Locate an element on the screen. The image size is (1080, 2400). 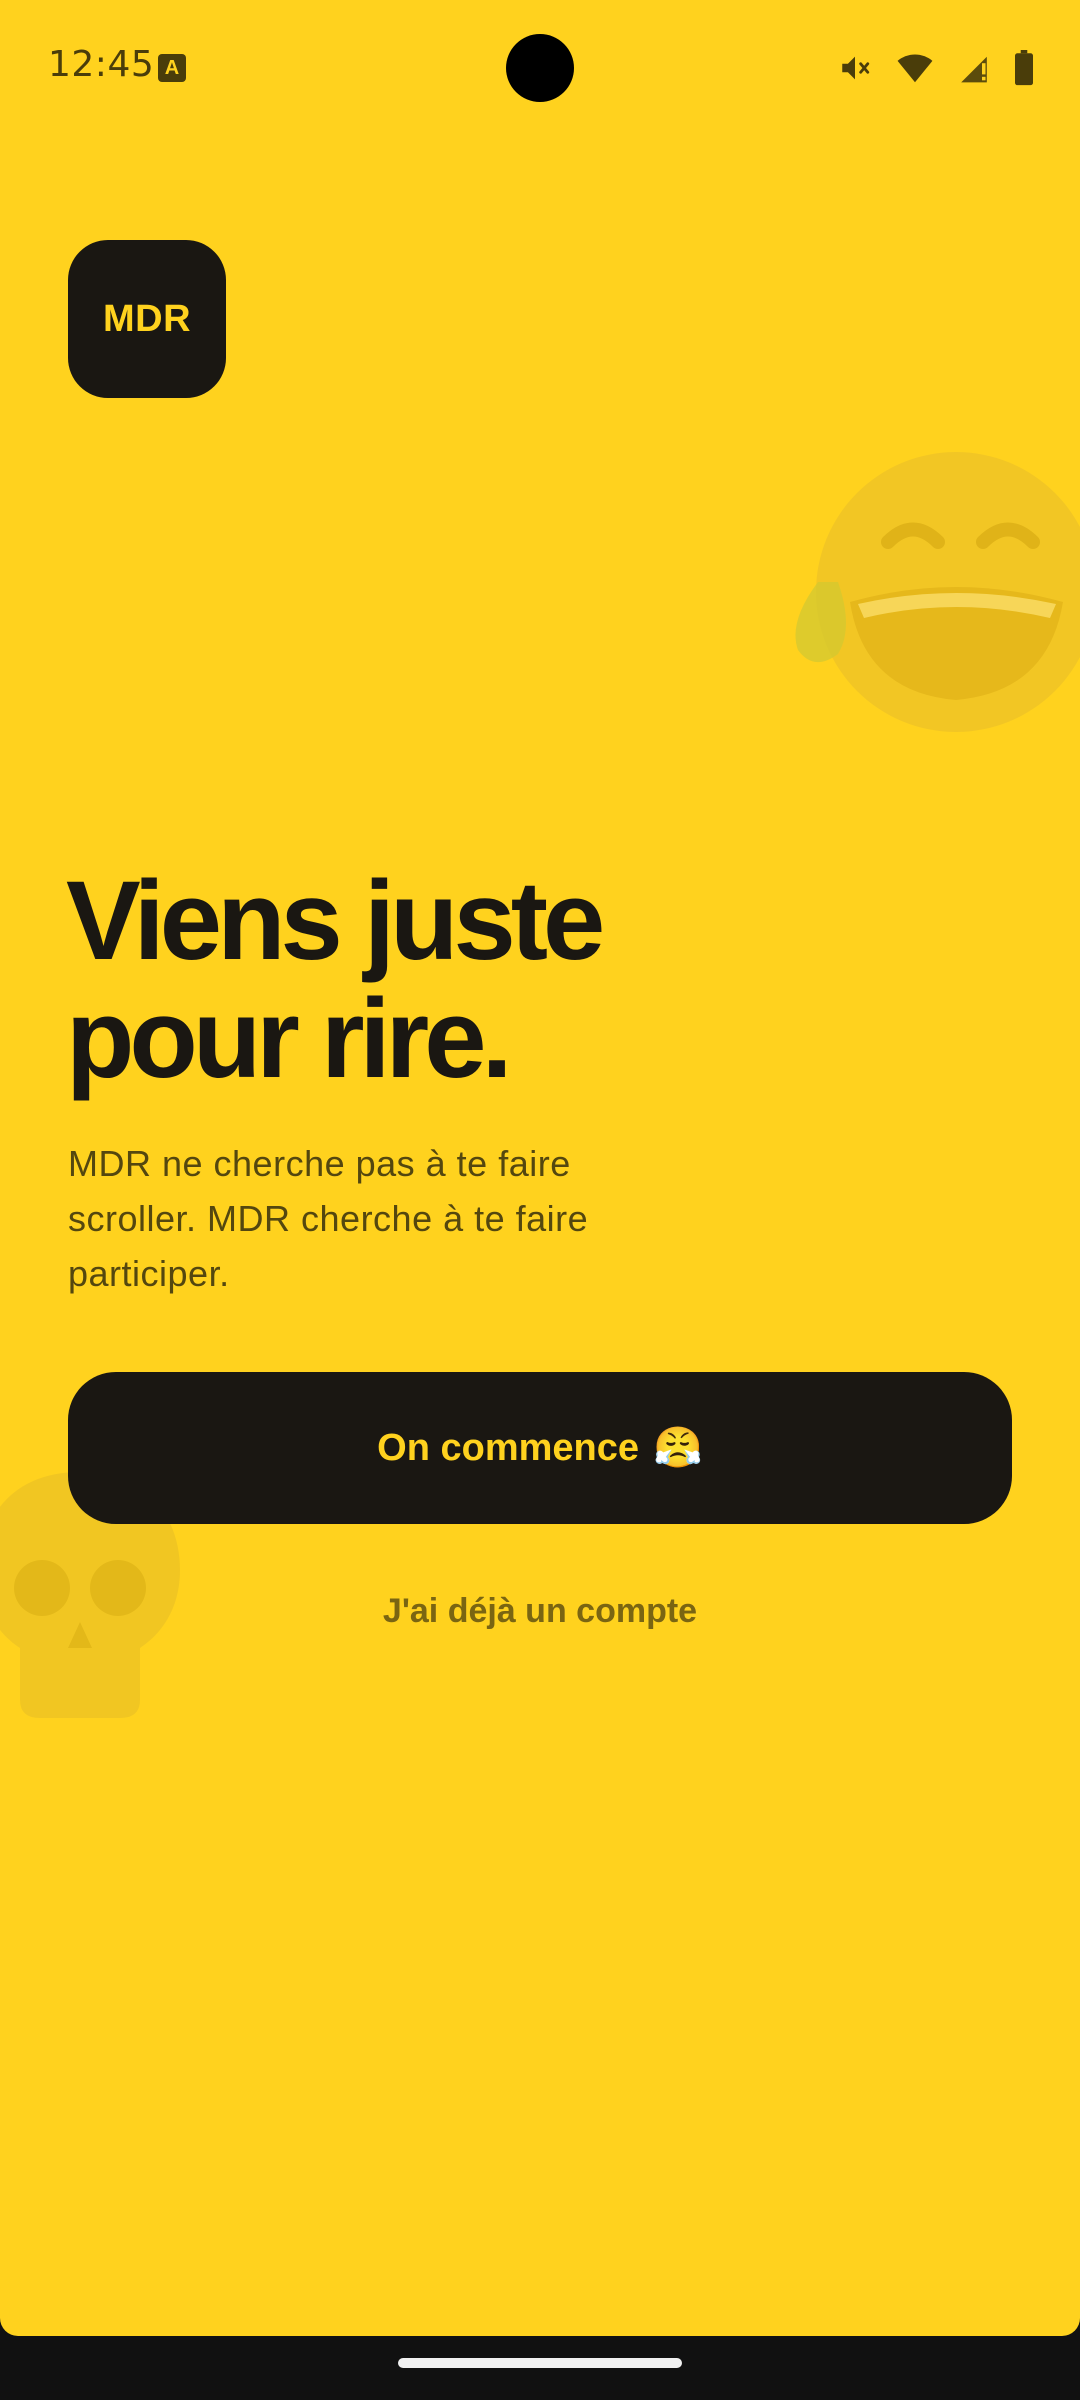
status-icons is located at coordinates (936, 68).